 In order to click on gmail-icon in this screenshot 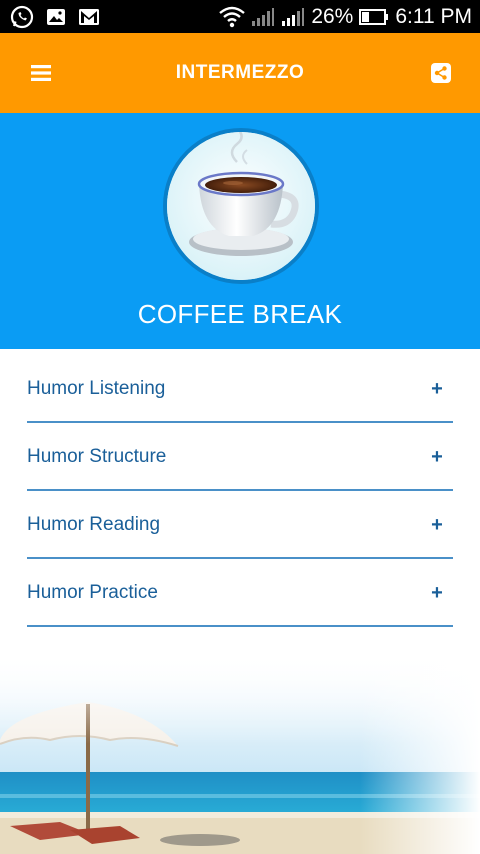, I will do `click(89, 17)`.